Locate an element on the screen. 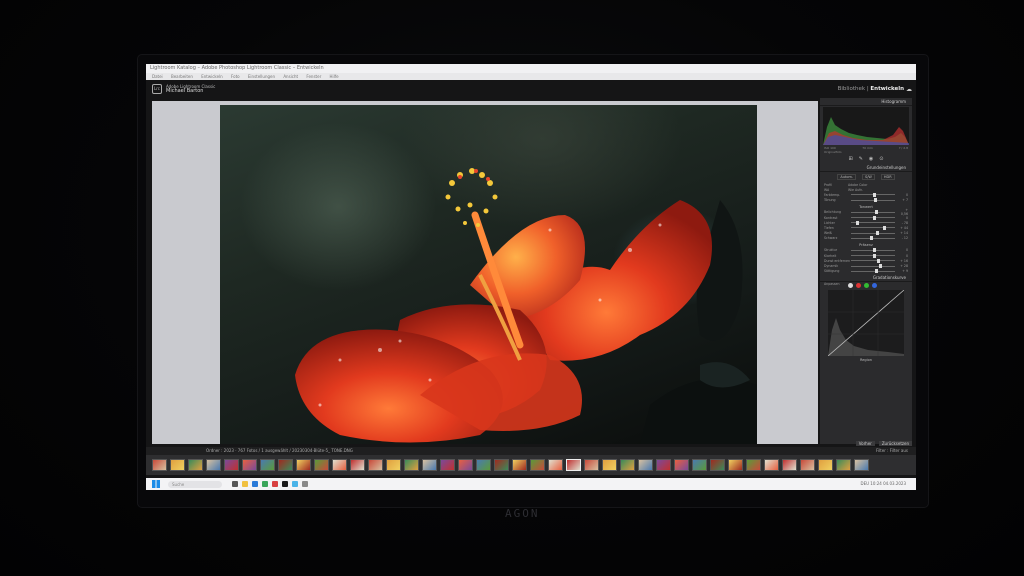 This screenshot has width=1024, height=576. slider-value: - 12 is located at coordinates (903, 238).